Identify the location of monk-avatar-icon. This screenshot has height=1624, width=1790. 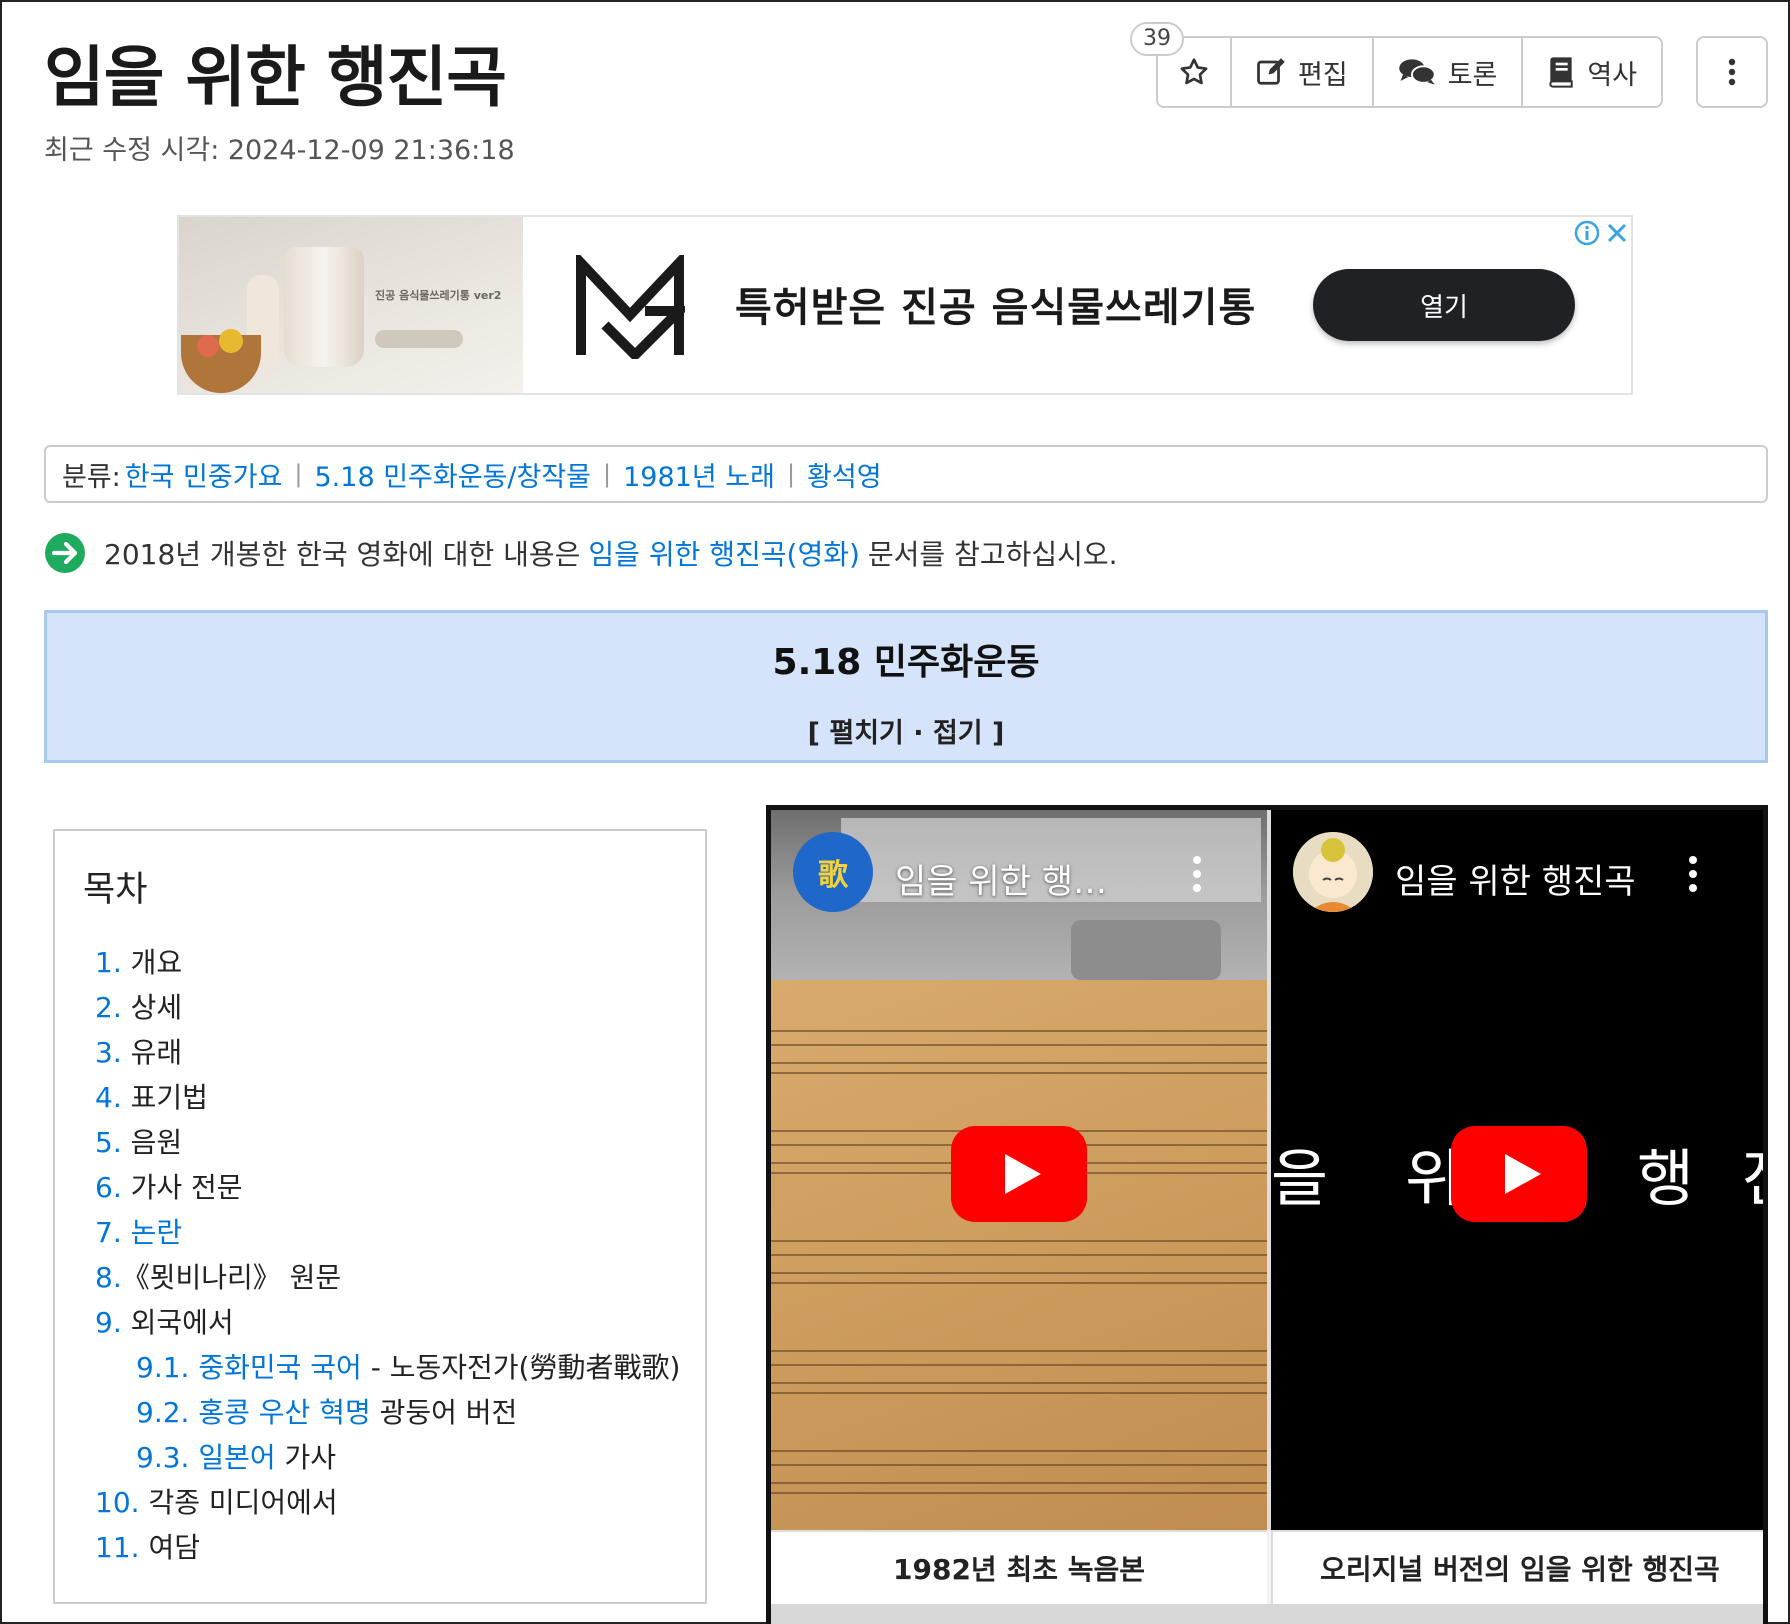
(1333, 872).